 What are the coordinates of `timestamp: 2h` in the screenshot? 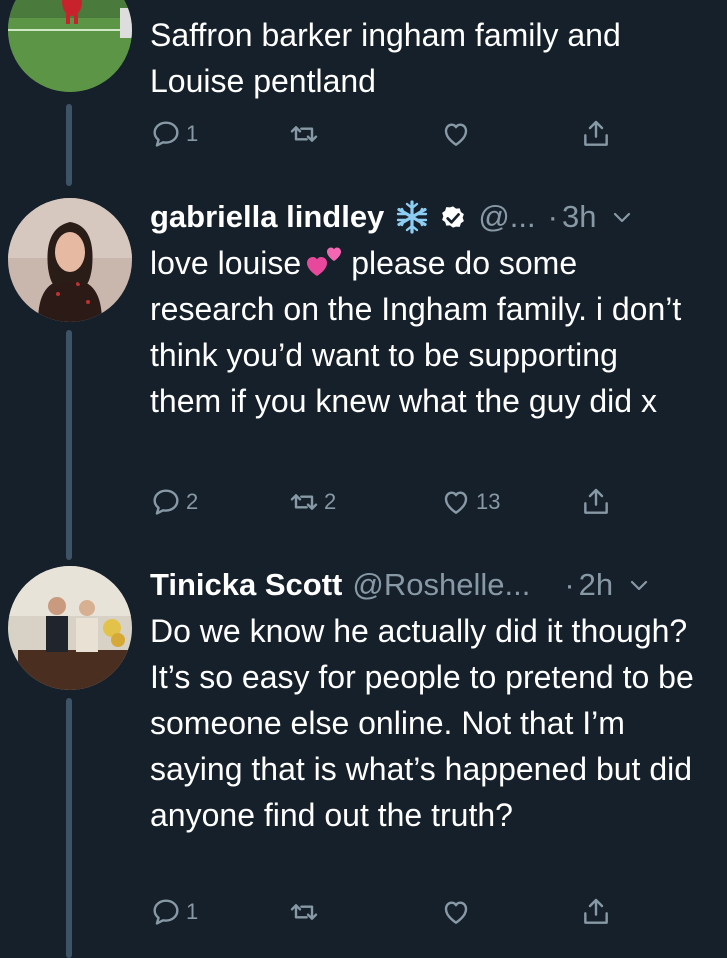 It's located at (596, 585).